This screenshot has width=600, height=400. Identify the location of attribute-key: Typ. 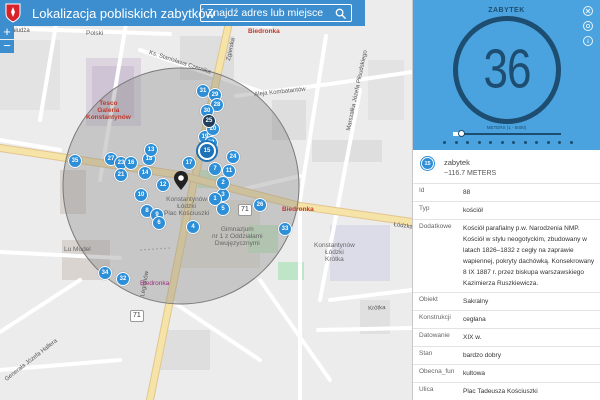
(424, 208).